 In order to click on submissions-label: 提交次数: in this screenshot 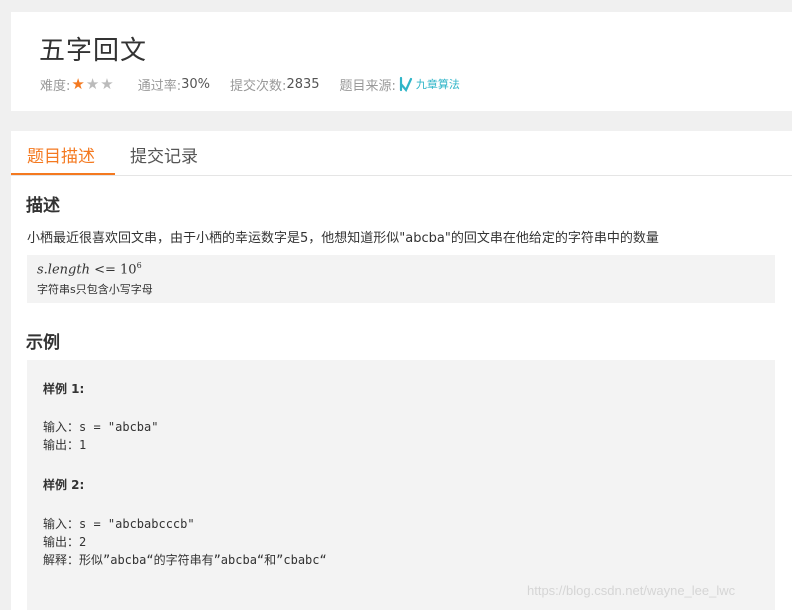, I will do `click(258, 86)`.